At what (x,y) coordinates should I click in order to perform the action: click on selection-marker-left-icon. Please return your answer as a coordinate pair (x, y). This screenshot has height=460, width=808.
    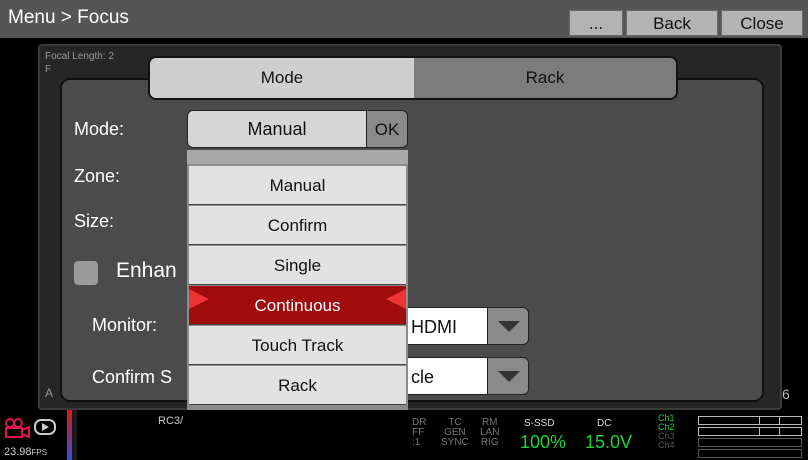
    Looking at the image, I should click on (199, 299).